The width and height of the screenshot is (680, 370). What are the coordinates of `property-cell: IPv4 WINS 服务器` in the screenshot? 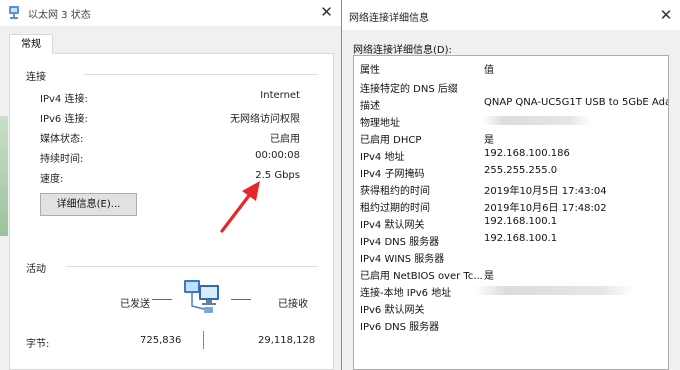 It's located at (402, 259).